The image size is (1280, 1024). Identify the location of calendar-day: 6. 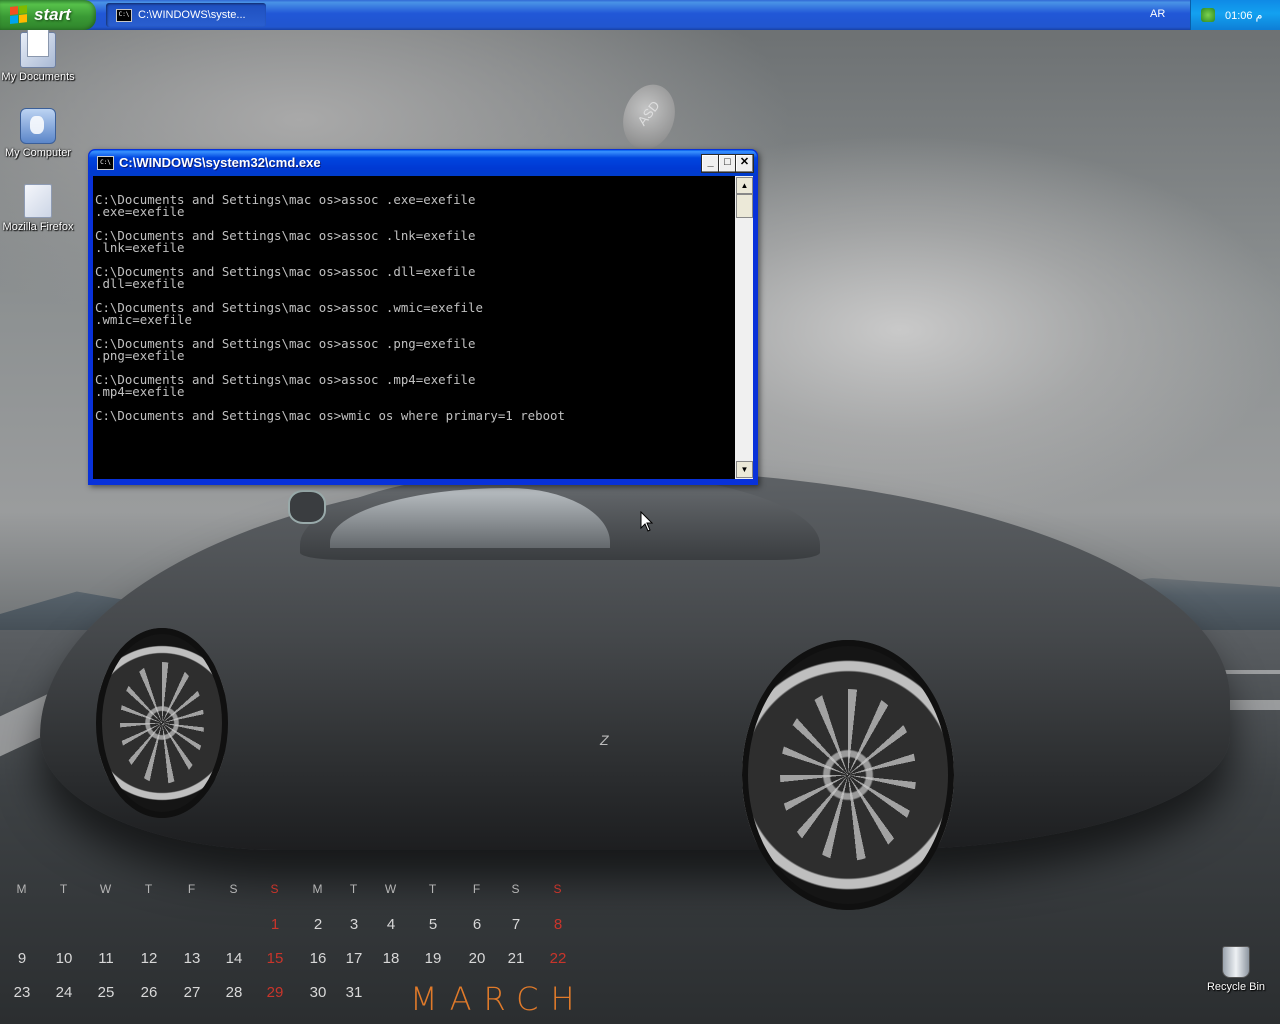
(477, 924).